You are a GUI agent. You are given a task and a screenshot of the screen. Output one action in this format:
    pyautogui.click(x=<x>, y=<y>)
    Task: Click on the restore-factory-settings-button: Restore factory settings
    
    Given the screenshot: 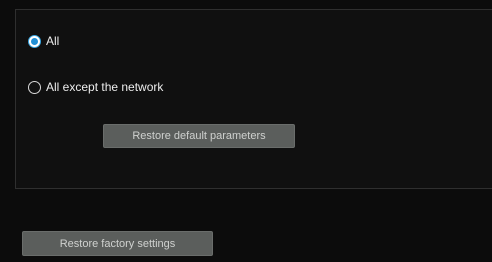 What is the action you would take?
    pyautogui.click(x=117, y=243)
    